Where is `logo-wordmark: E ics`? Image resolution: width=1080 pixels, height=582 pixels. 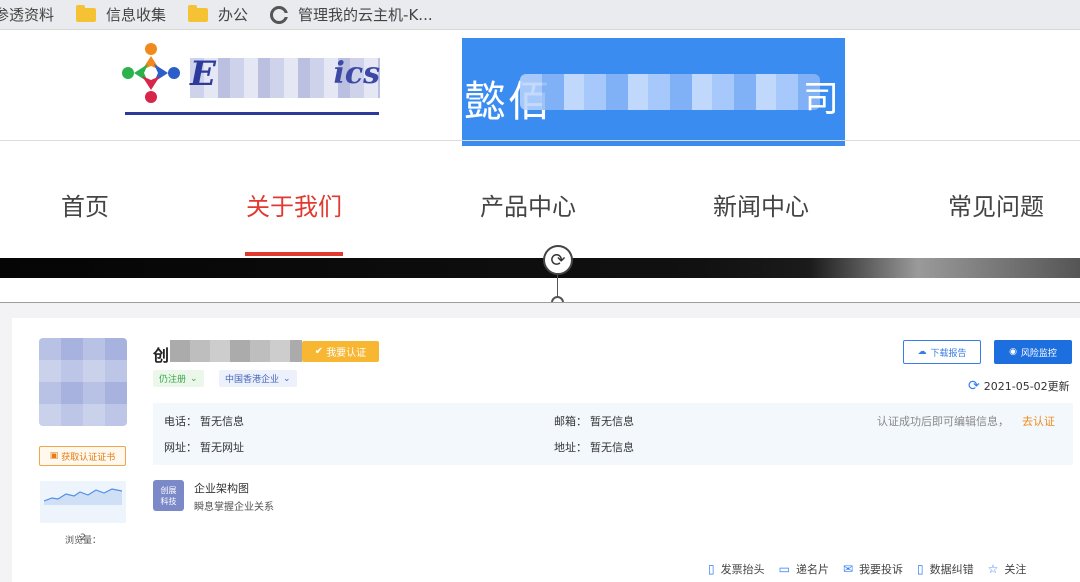 logo-wordmark: E ics is located at coordinates (285, 76).